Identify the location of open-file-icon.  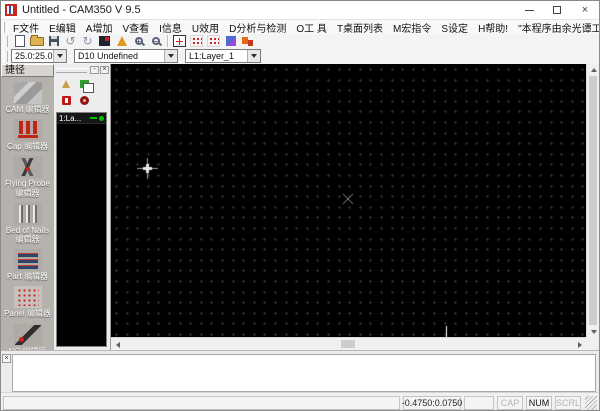
(36, 41).